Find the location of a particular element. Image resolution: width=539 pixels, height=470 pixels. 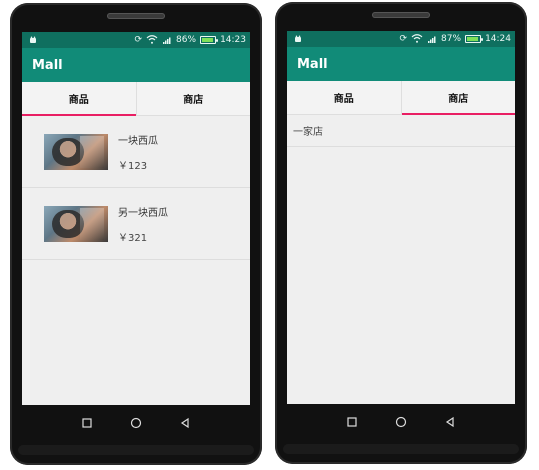

status-bar: ⟳ 87% 14:24 is located at coordinates (401, 39).